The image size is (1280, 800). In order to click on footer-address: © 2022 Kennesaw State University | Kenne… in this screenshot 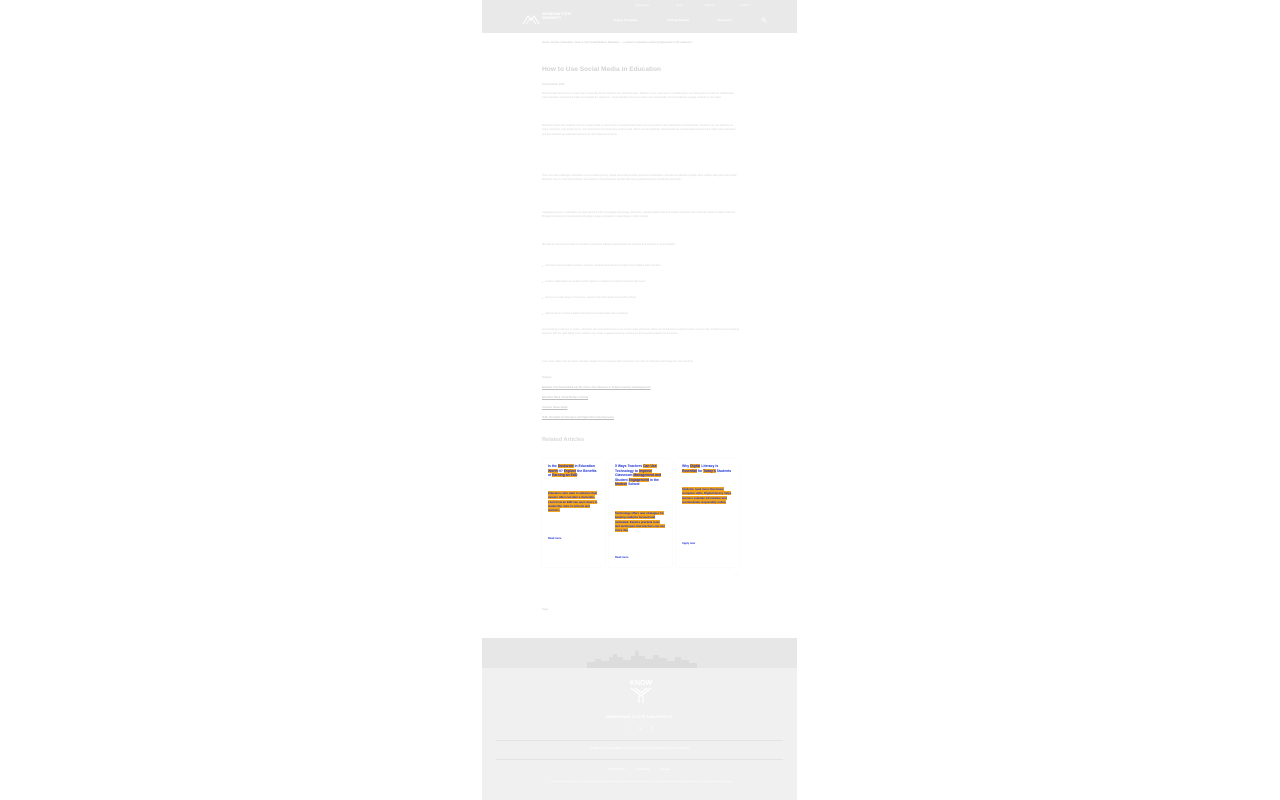, I will do `click(639, 748)`.